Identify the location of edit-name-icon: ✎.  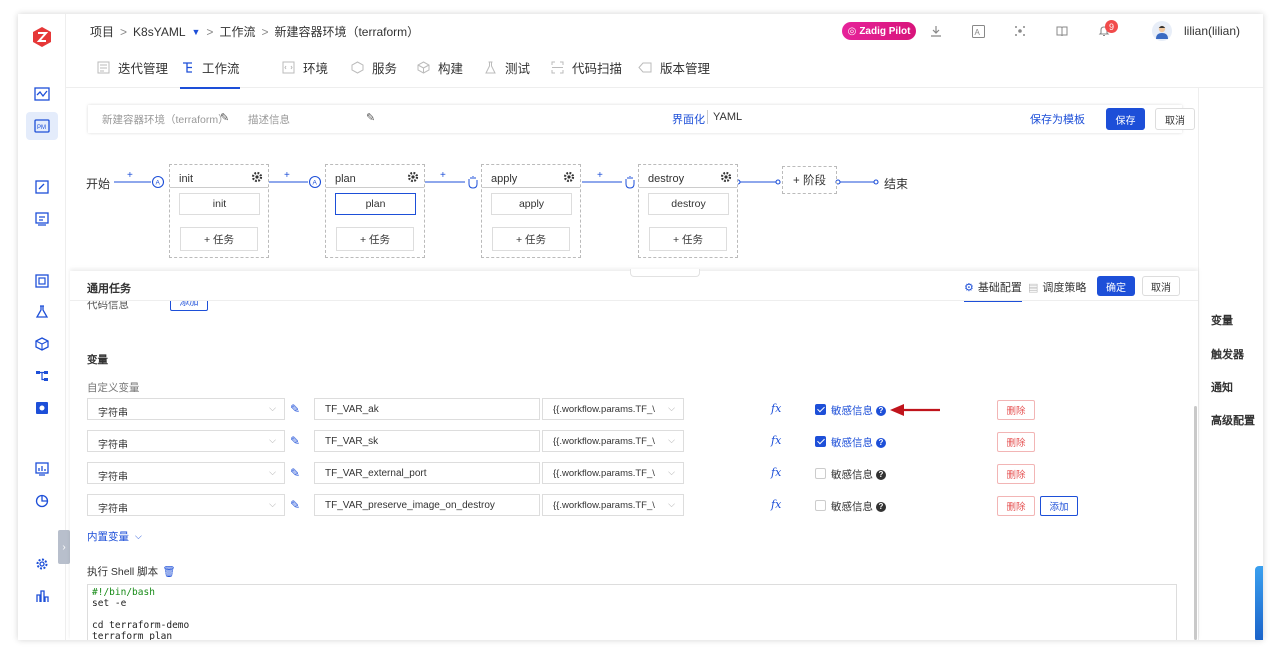
(224, 117).